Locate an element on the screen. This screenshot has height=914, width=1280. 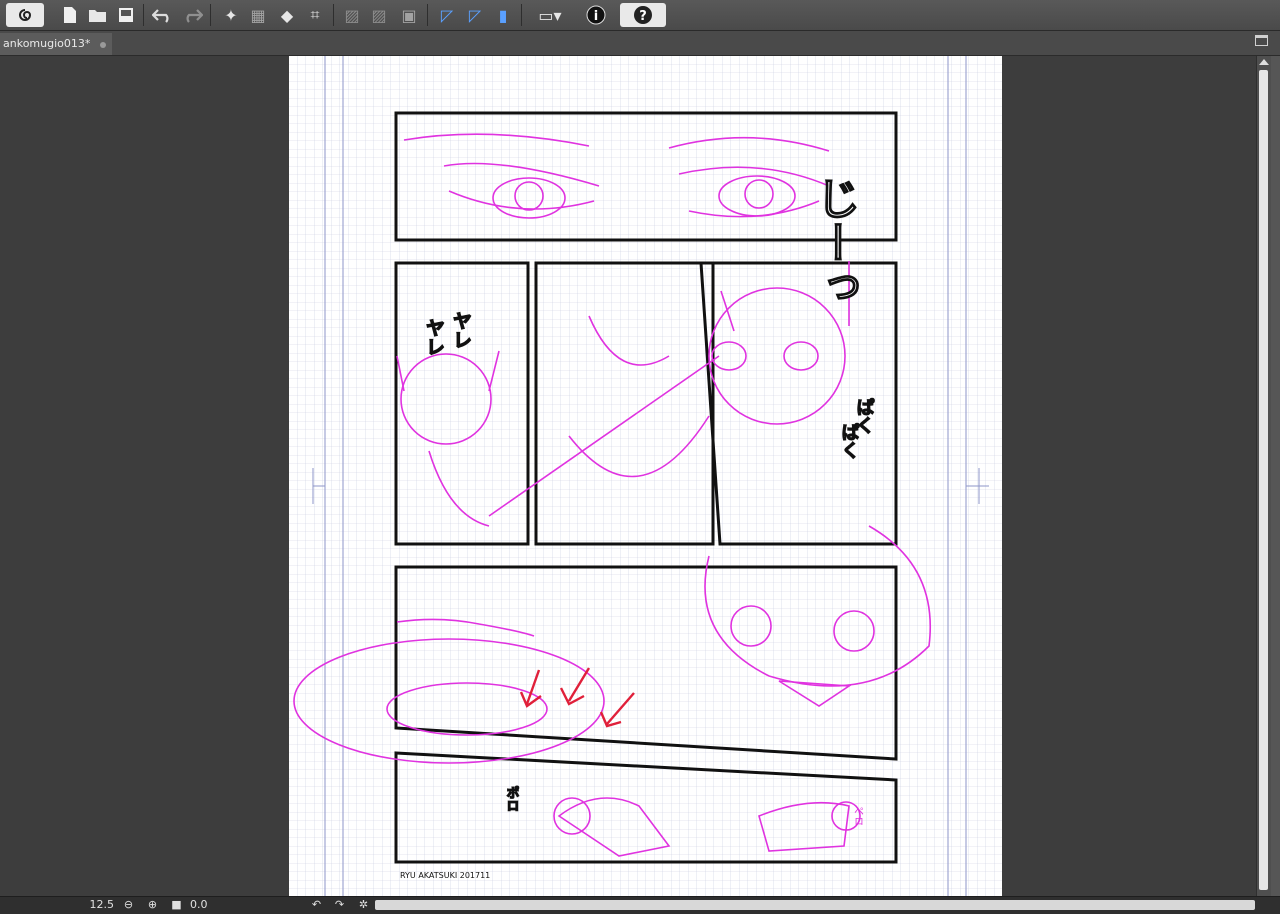
crop-icon: ⌗ is located at coordinates (315, 15).